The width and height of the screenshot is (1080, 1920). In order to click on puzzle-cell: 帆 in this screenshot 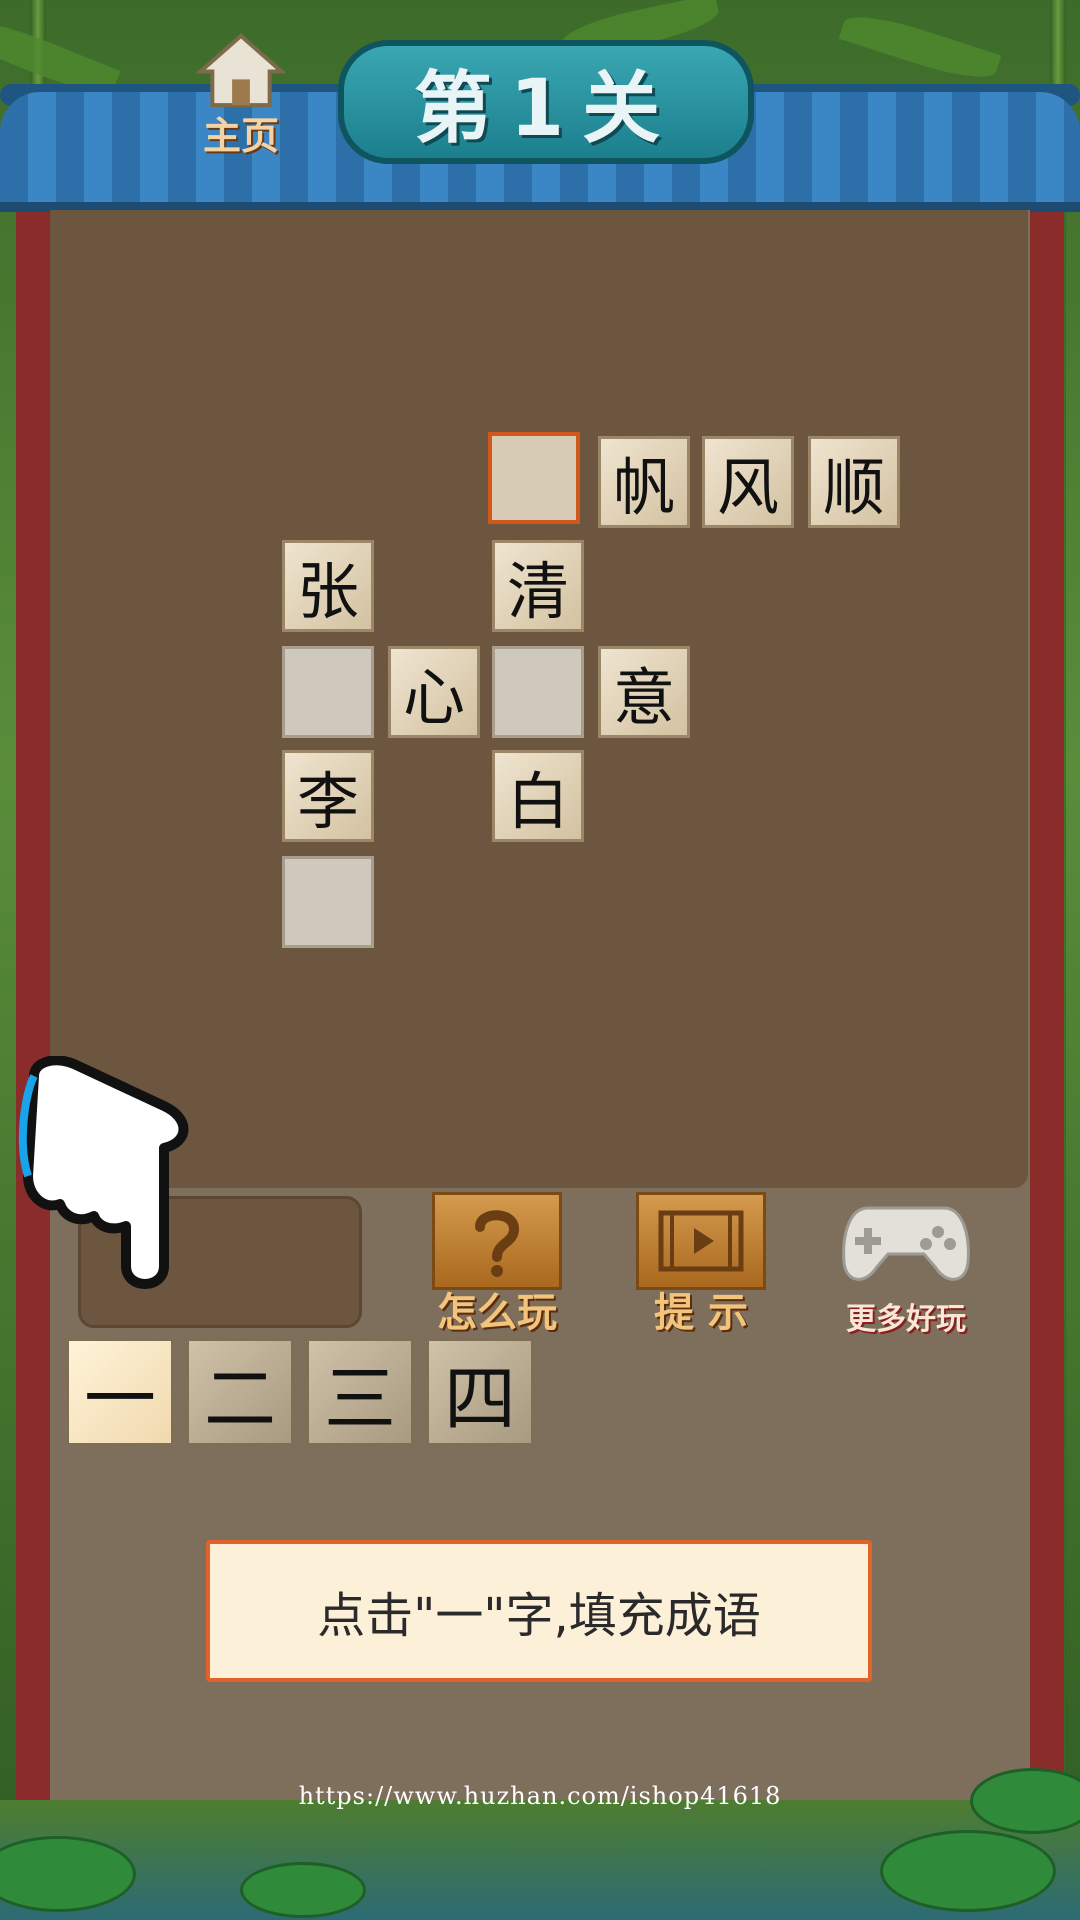, I will do `click(644, 482)`.